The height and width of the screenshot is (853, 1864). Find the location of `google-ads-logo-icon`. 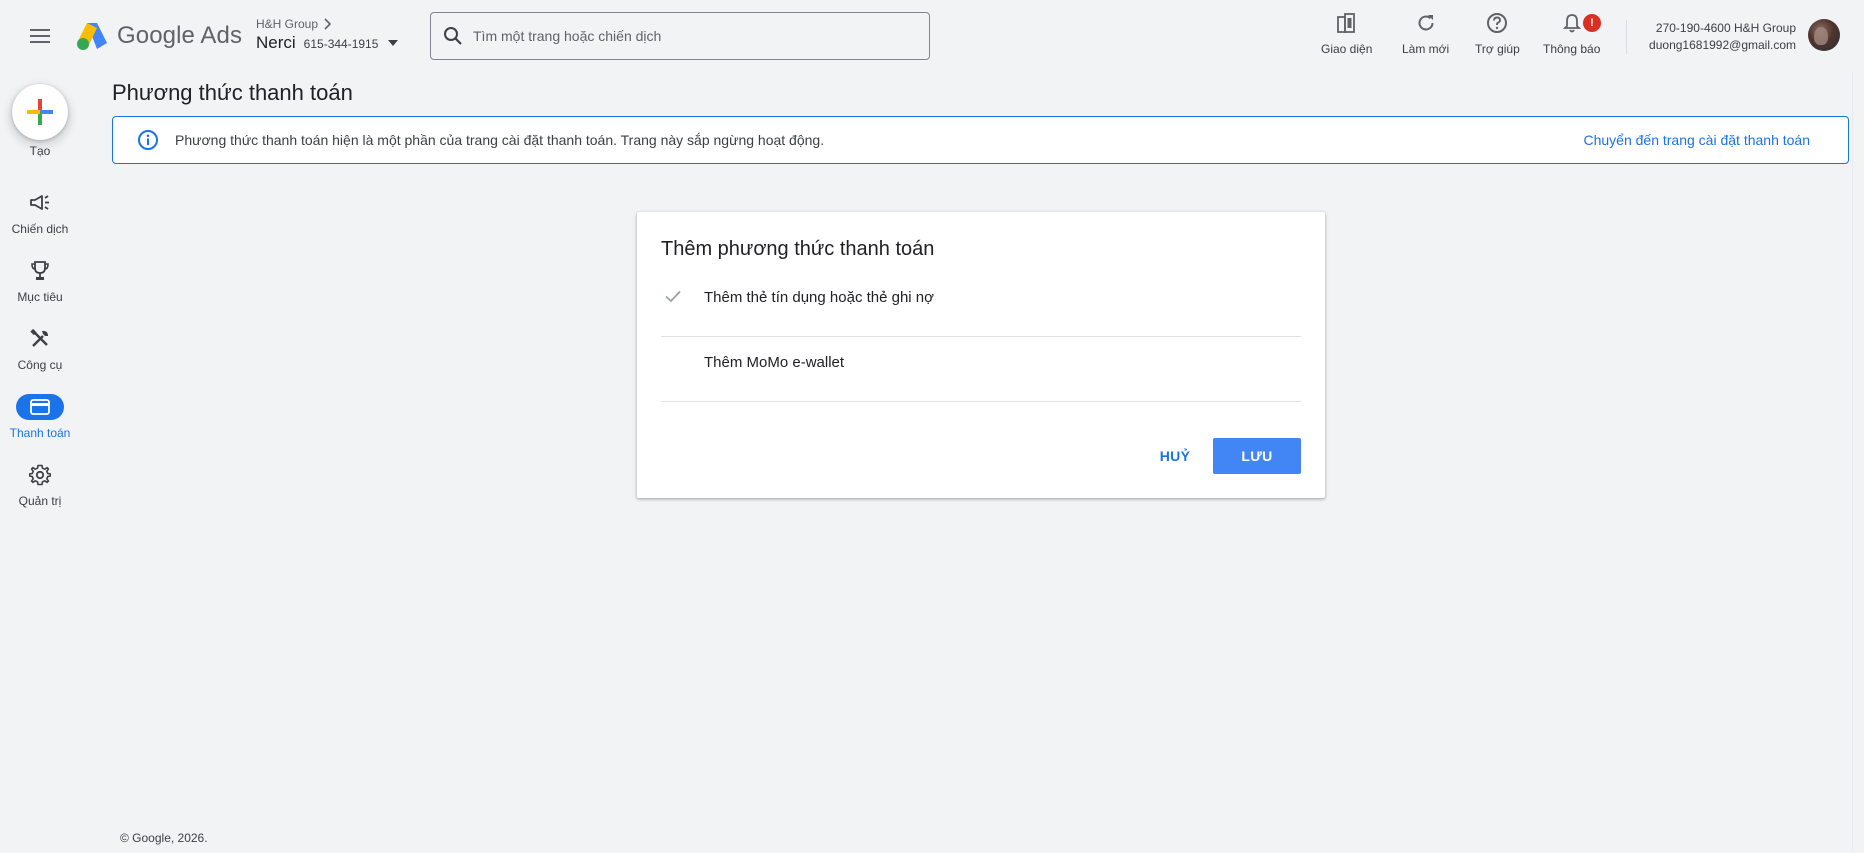

google-ads-logo-icon is located at coordinates (92, 36).